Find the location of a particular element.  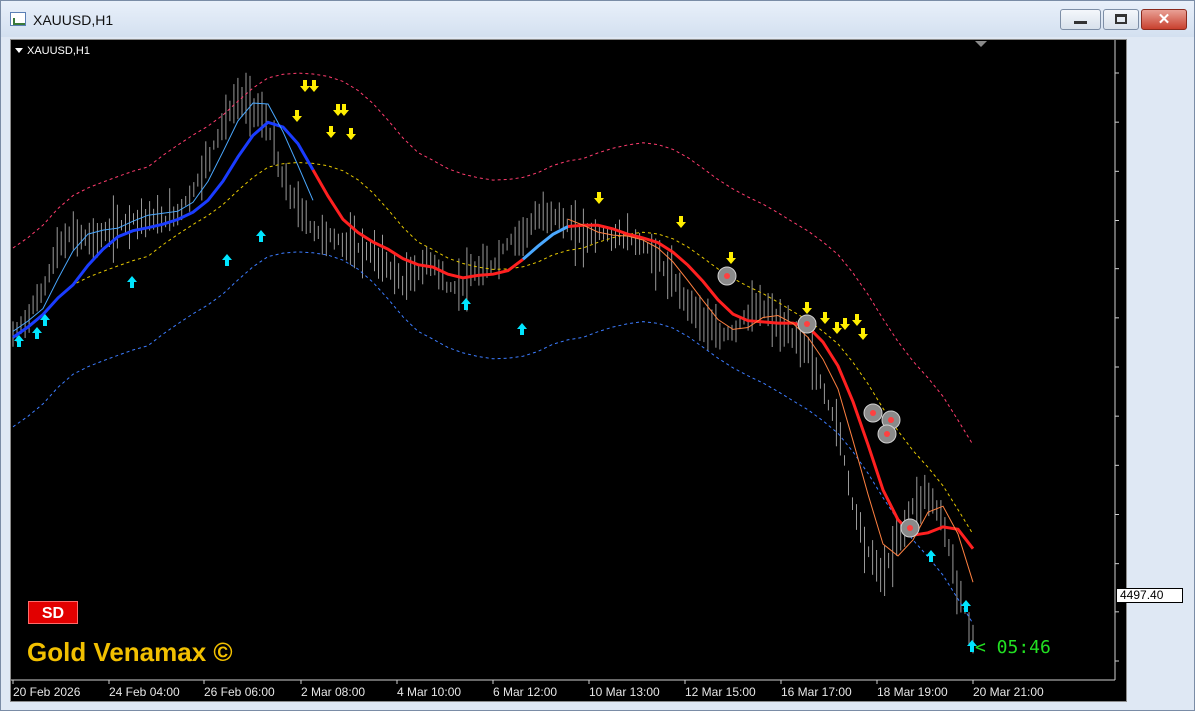

time-tick-label: 20 Mar 21:00 is located at coordinates (1008, 692).